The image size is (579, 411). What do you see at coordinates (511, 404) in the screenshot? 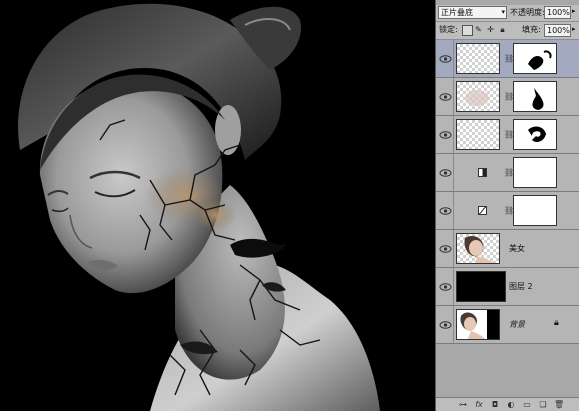
I see `adjustment-icon: ◐` at bounding box center [511, 404].